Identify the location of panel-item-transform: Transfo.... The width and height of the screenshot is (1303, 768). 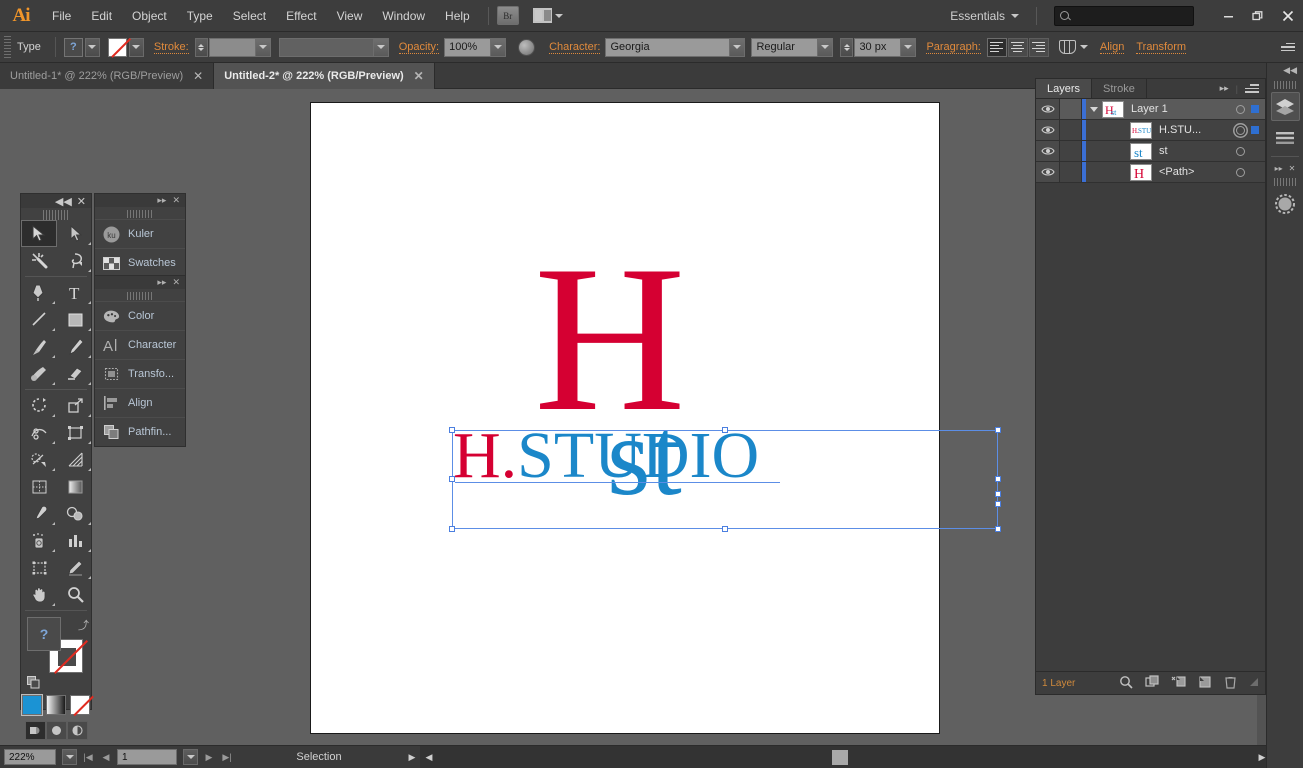
(140, 373).